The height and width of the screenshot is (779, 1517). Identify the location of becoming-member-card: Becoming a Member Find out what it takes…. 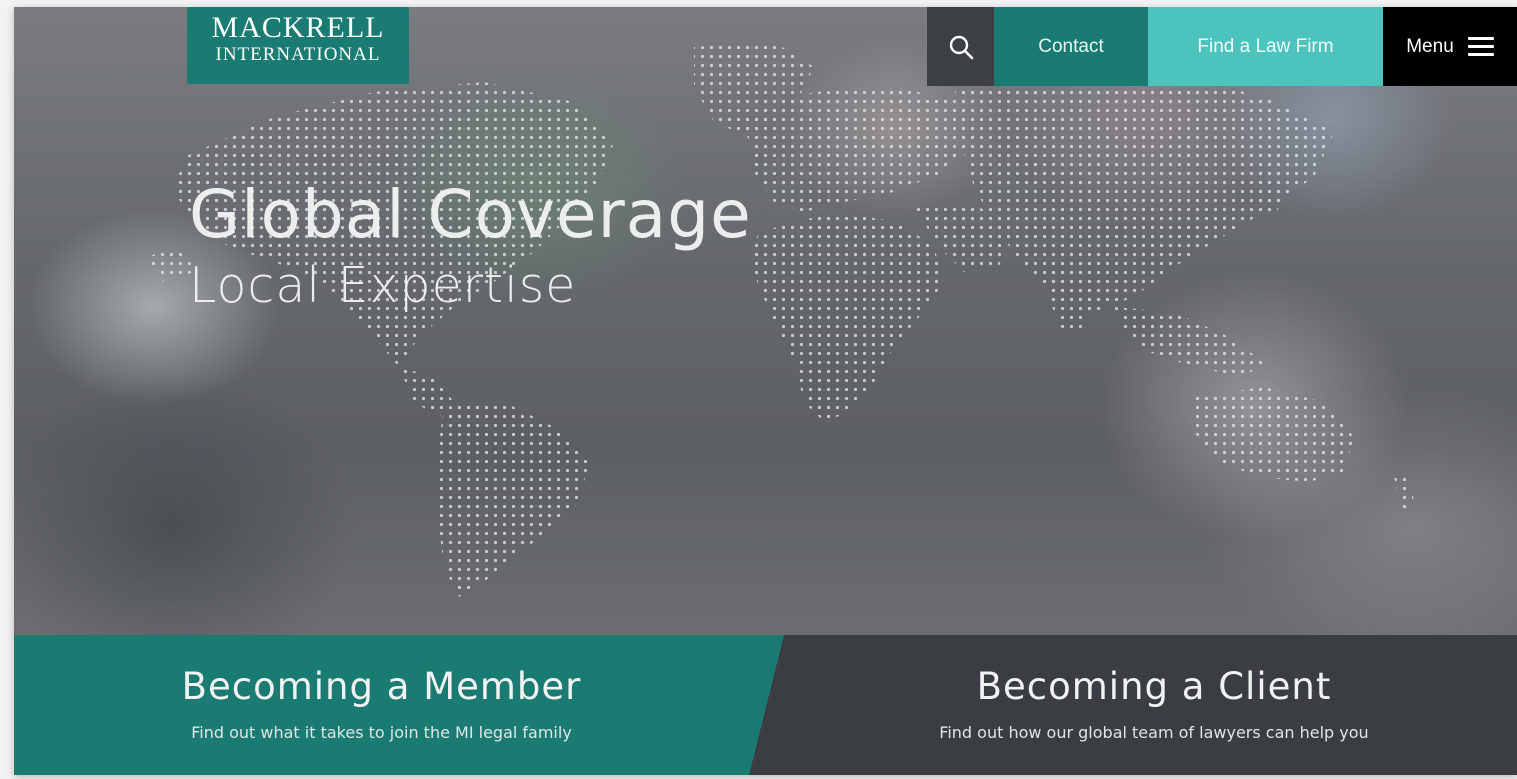
(399, 705).